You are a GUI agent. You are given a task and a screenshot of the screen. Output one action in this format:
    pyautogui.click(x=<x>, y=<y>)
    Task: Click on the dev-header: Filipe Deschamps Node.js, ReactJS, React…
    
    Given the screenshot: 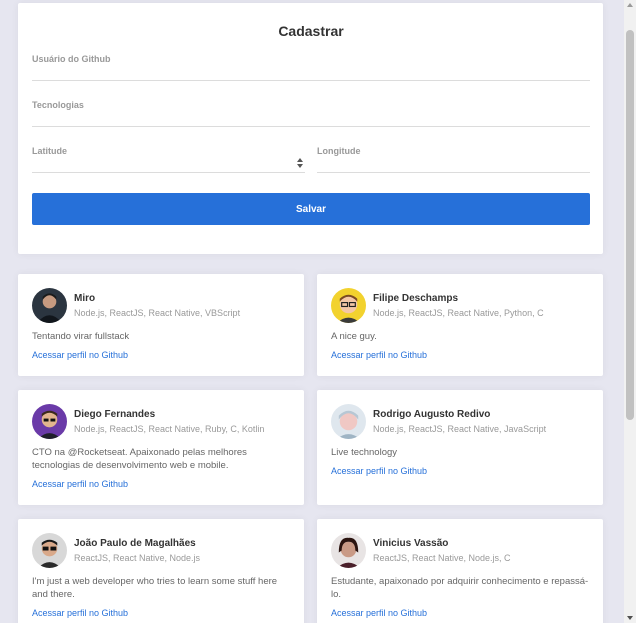 What is the action you would take?
    pyautogui.click(x=460, y=305)
    